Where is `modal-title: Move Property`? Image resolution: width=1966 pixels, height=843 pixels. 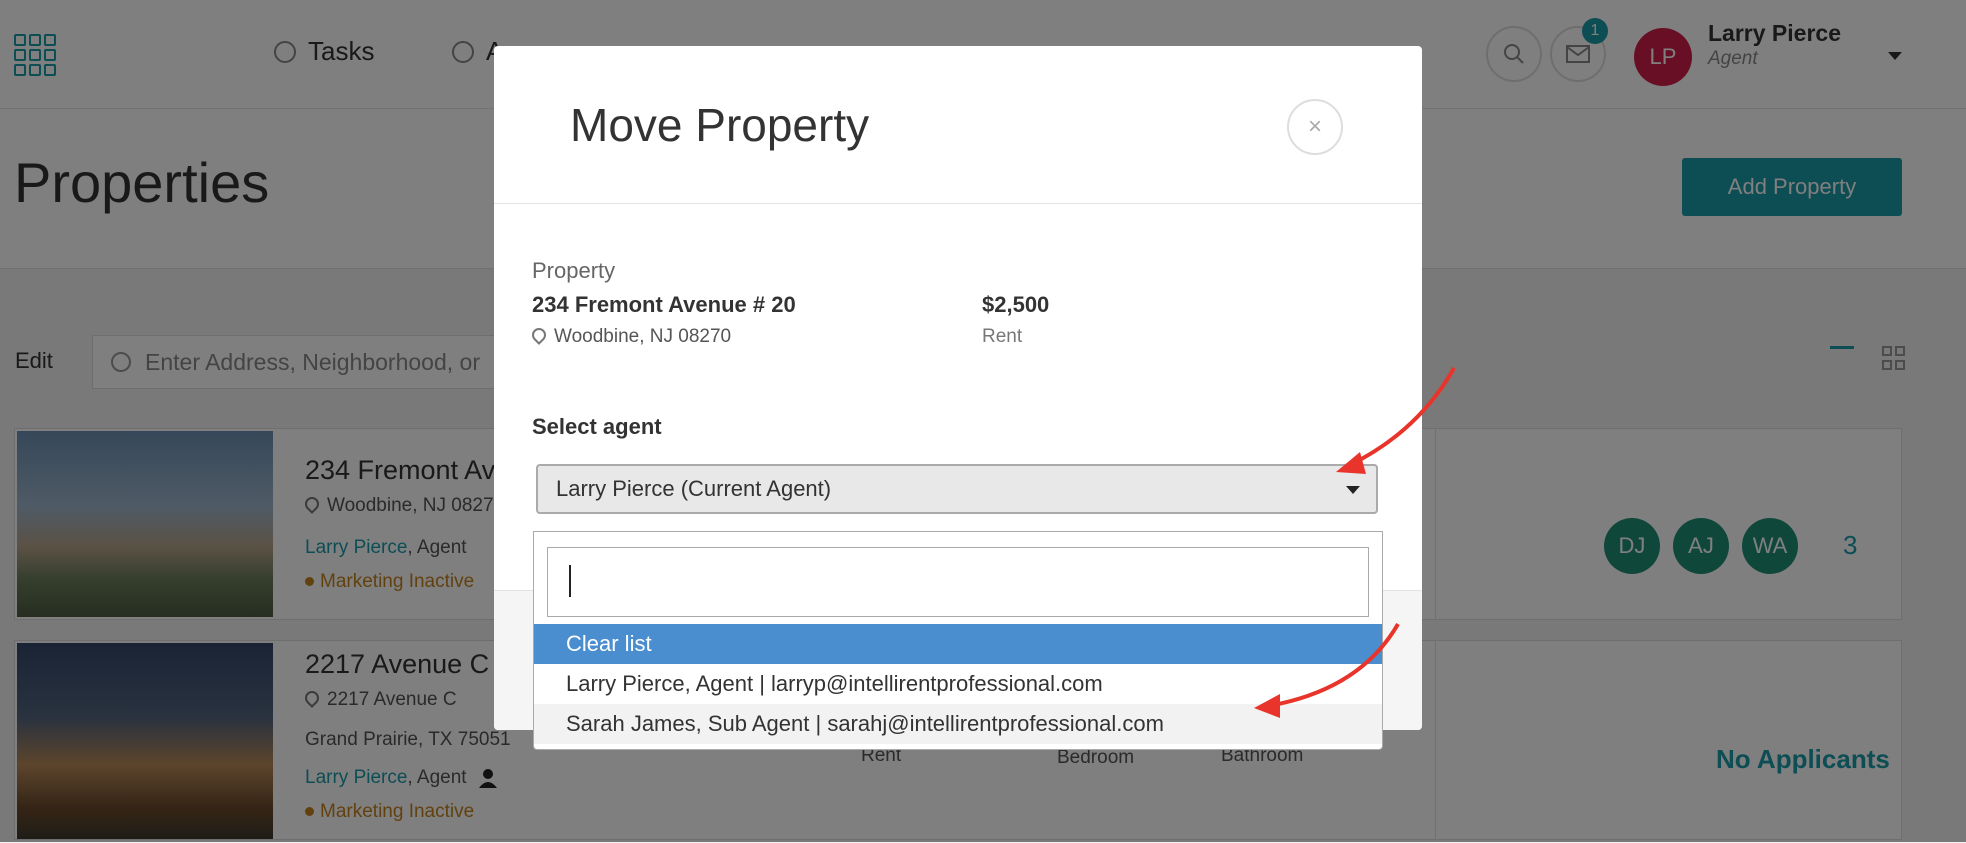 modal-title: Move Property is located at coordinates (720, 125).